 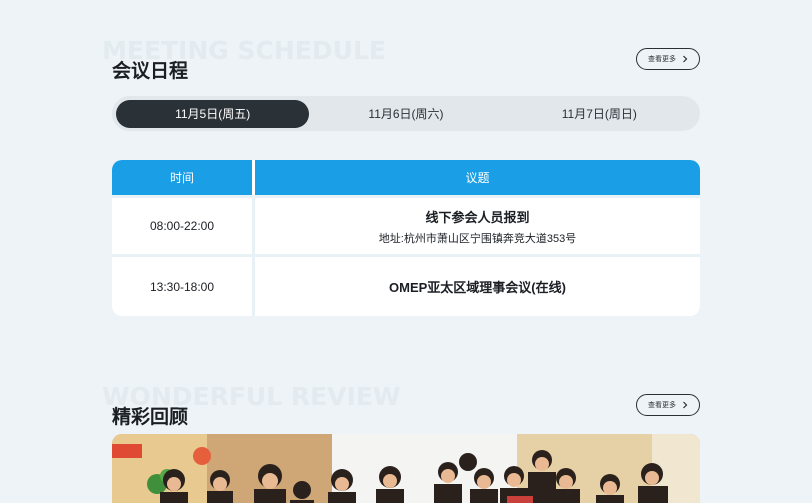 I want to click on chevron-right-icon, so click(x=685, y=405).